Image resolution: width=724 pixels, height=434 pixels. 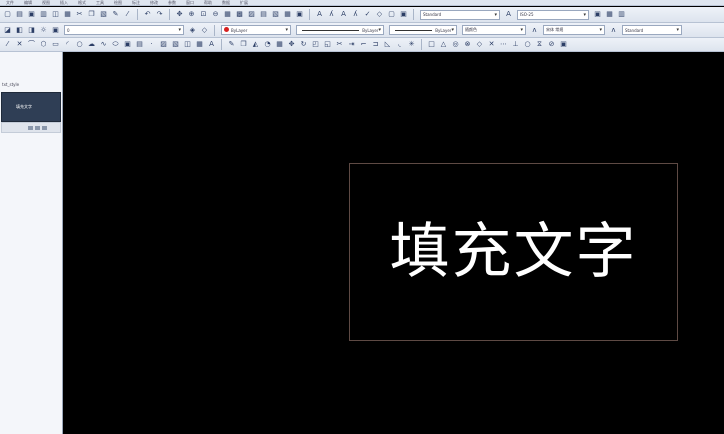 I want to click on explode-icon: ✳, so click(x=411, y=44).